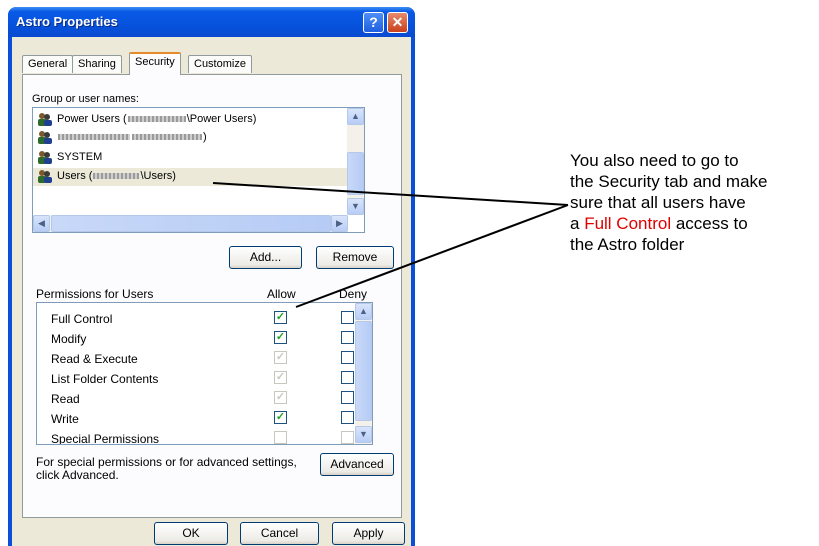 Image resolution: width=819 pixels, height=546 pixels. What do you see at coordinates (709, 223) in the screenshot?
I see `annotation-text: access to` at bounding box center [709, 223].